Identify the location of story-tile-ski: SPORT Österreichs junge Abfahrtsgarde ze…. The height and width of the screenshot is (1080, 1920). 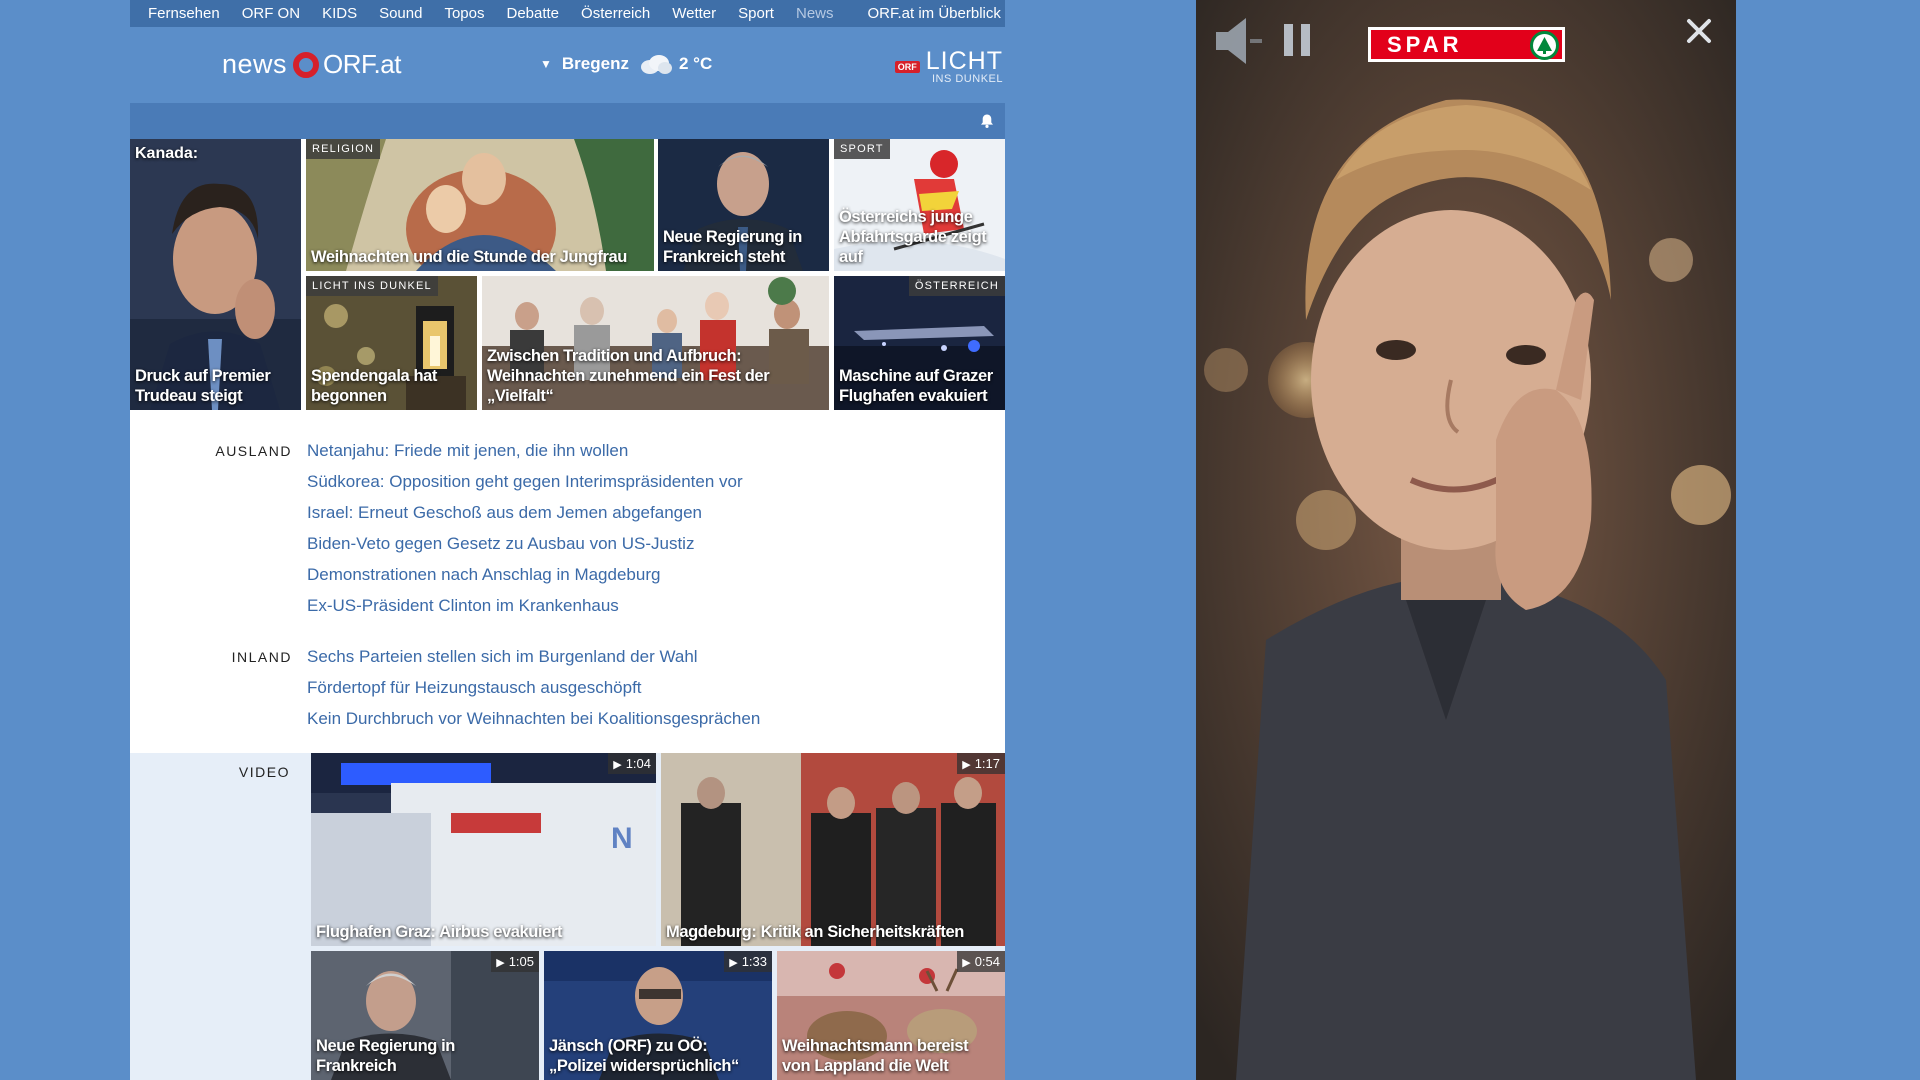
(919, 205).